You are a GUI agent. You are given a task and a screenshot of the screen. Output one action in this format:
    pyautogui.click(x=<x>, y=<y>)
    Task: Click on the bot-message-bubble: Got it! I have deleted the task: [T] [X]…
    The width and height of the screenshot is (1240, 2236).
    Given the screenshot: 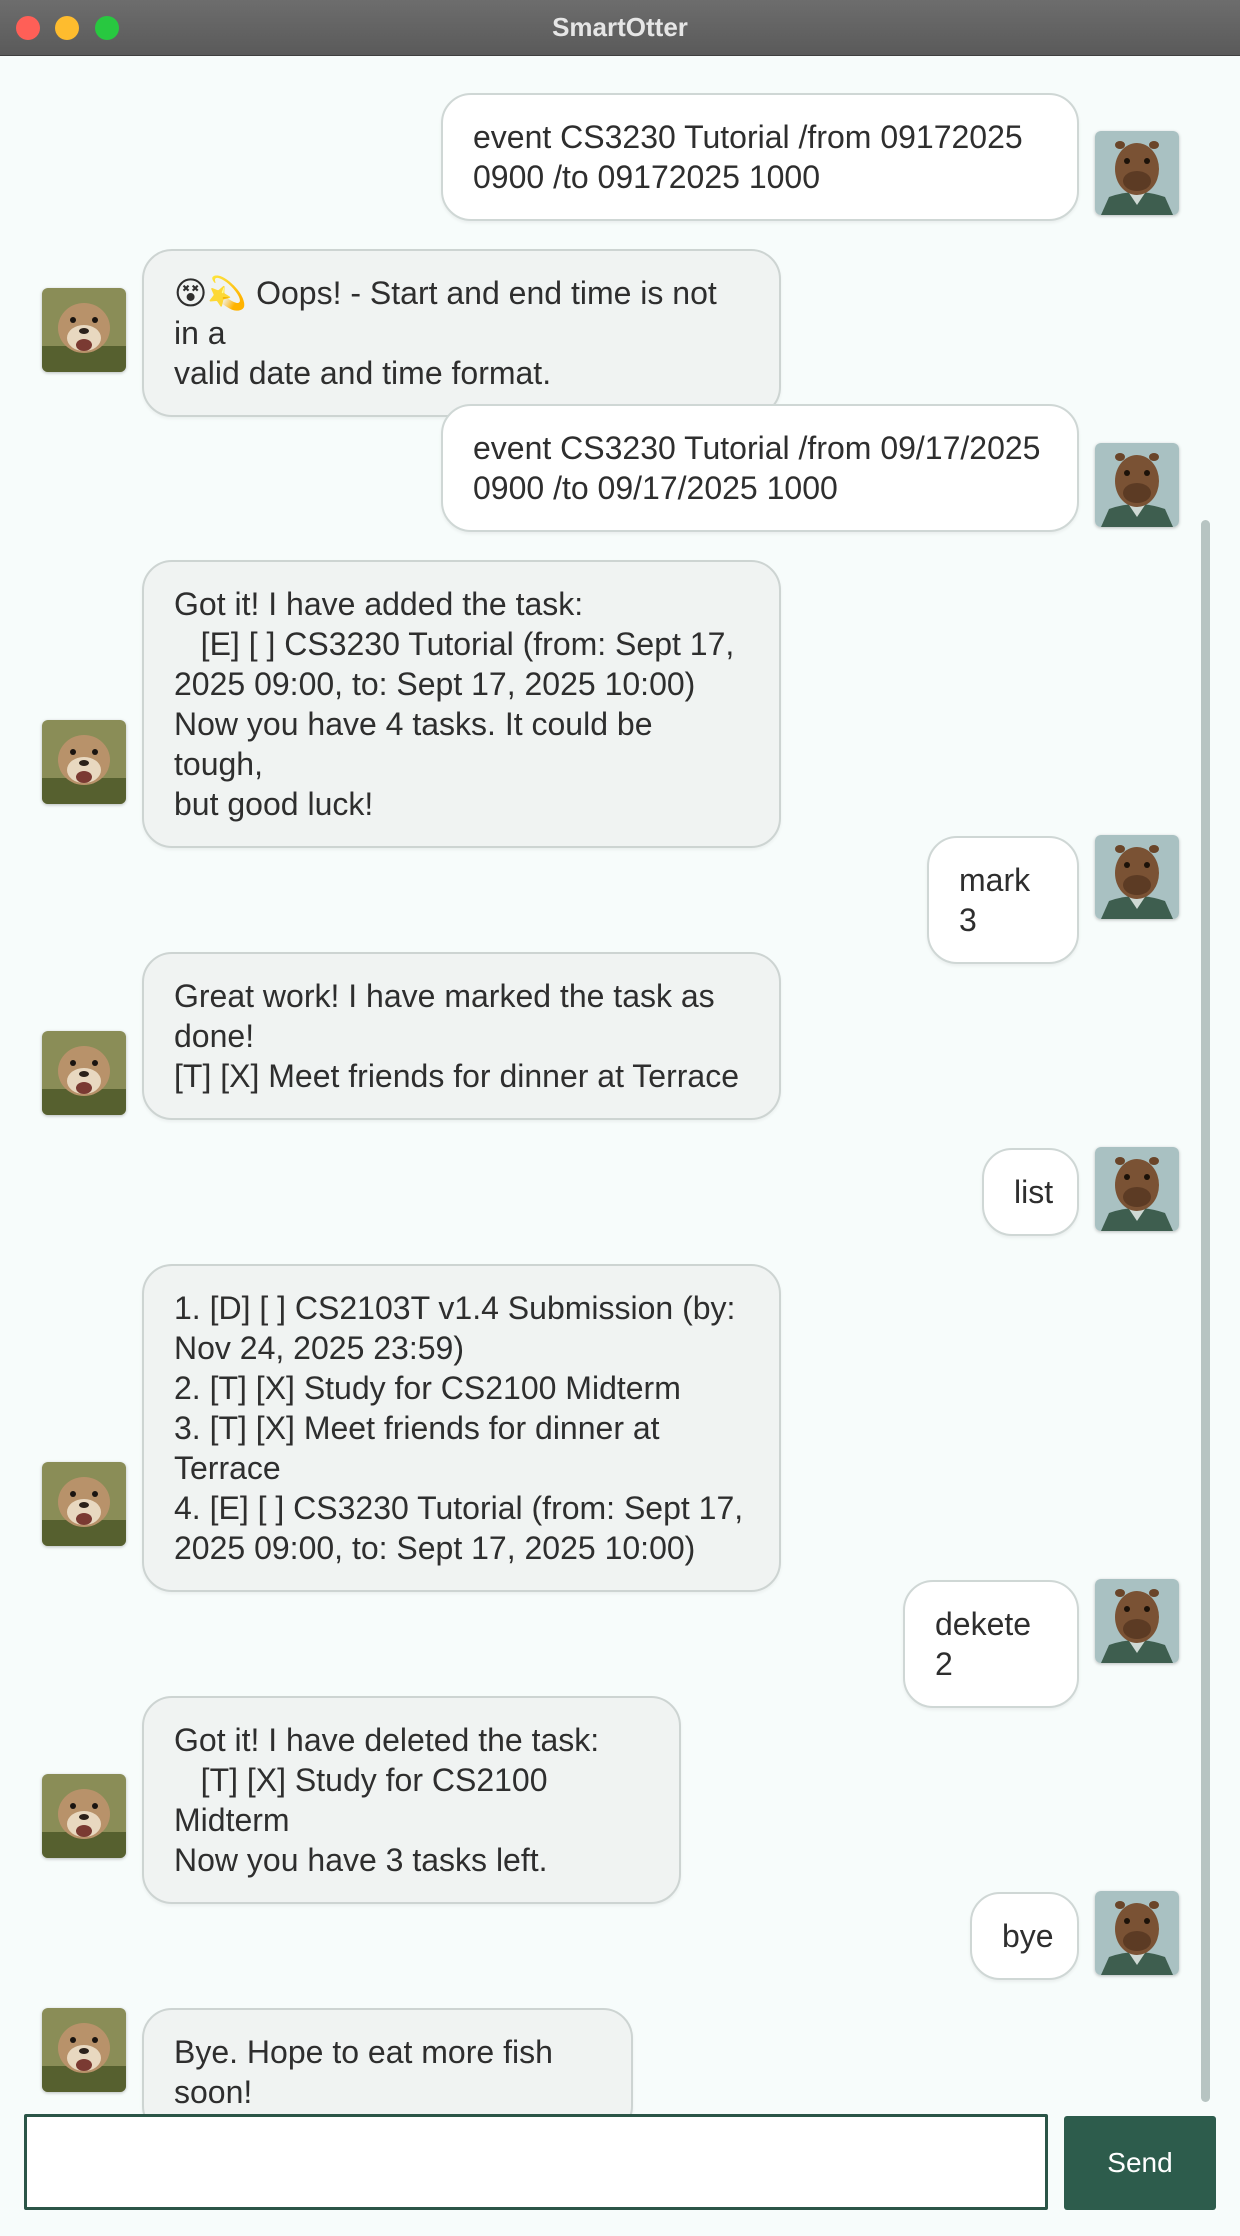 What is the action you would take?
    pyautogui.click(x=411, y=1800)
    